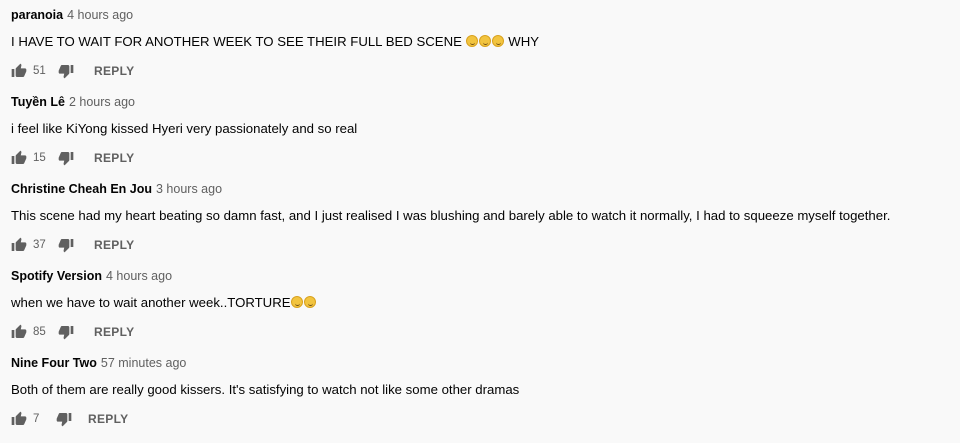 The width and height of the screenshot is (960, 443). What do you see at coordinates (102, 102) in the screenshot?
I see `comment-timestamp: 2 hours ago` at bounding box center [102, 102].